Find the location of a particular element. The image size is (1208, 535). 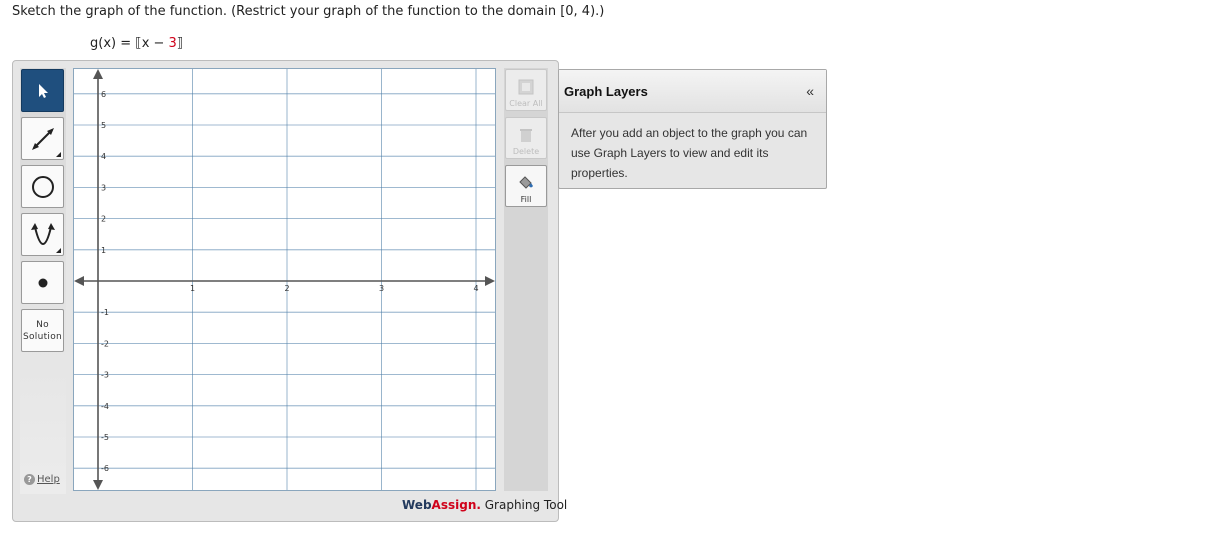

circle-tool-button is located at coordinates (42, 186).